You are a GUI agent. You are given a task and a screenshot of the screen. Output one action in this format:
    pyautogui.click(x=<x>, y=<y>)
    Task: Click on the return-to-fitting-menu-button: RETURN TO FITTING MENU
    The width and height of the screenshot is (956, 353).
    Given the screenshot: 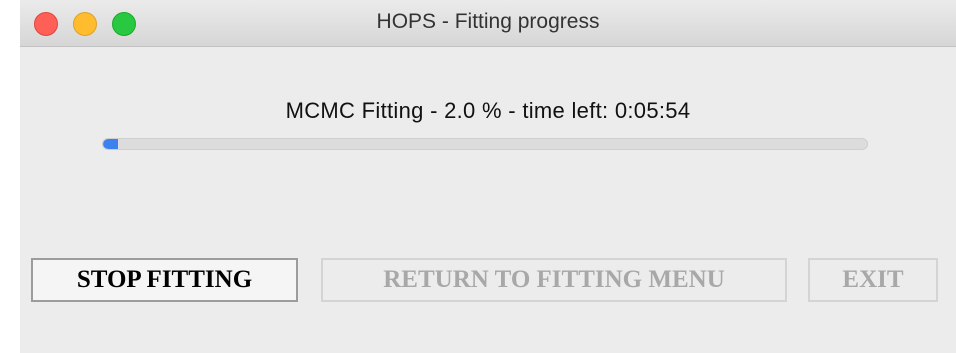 What is the action you would take?
    pyautogui.click(x=554, y=280)
    